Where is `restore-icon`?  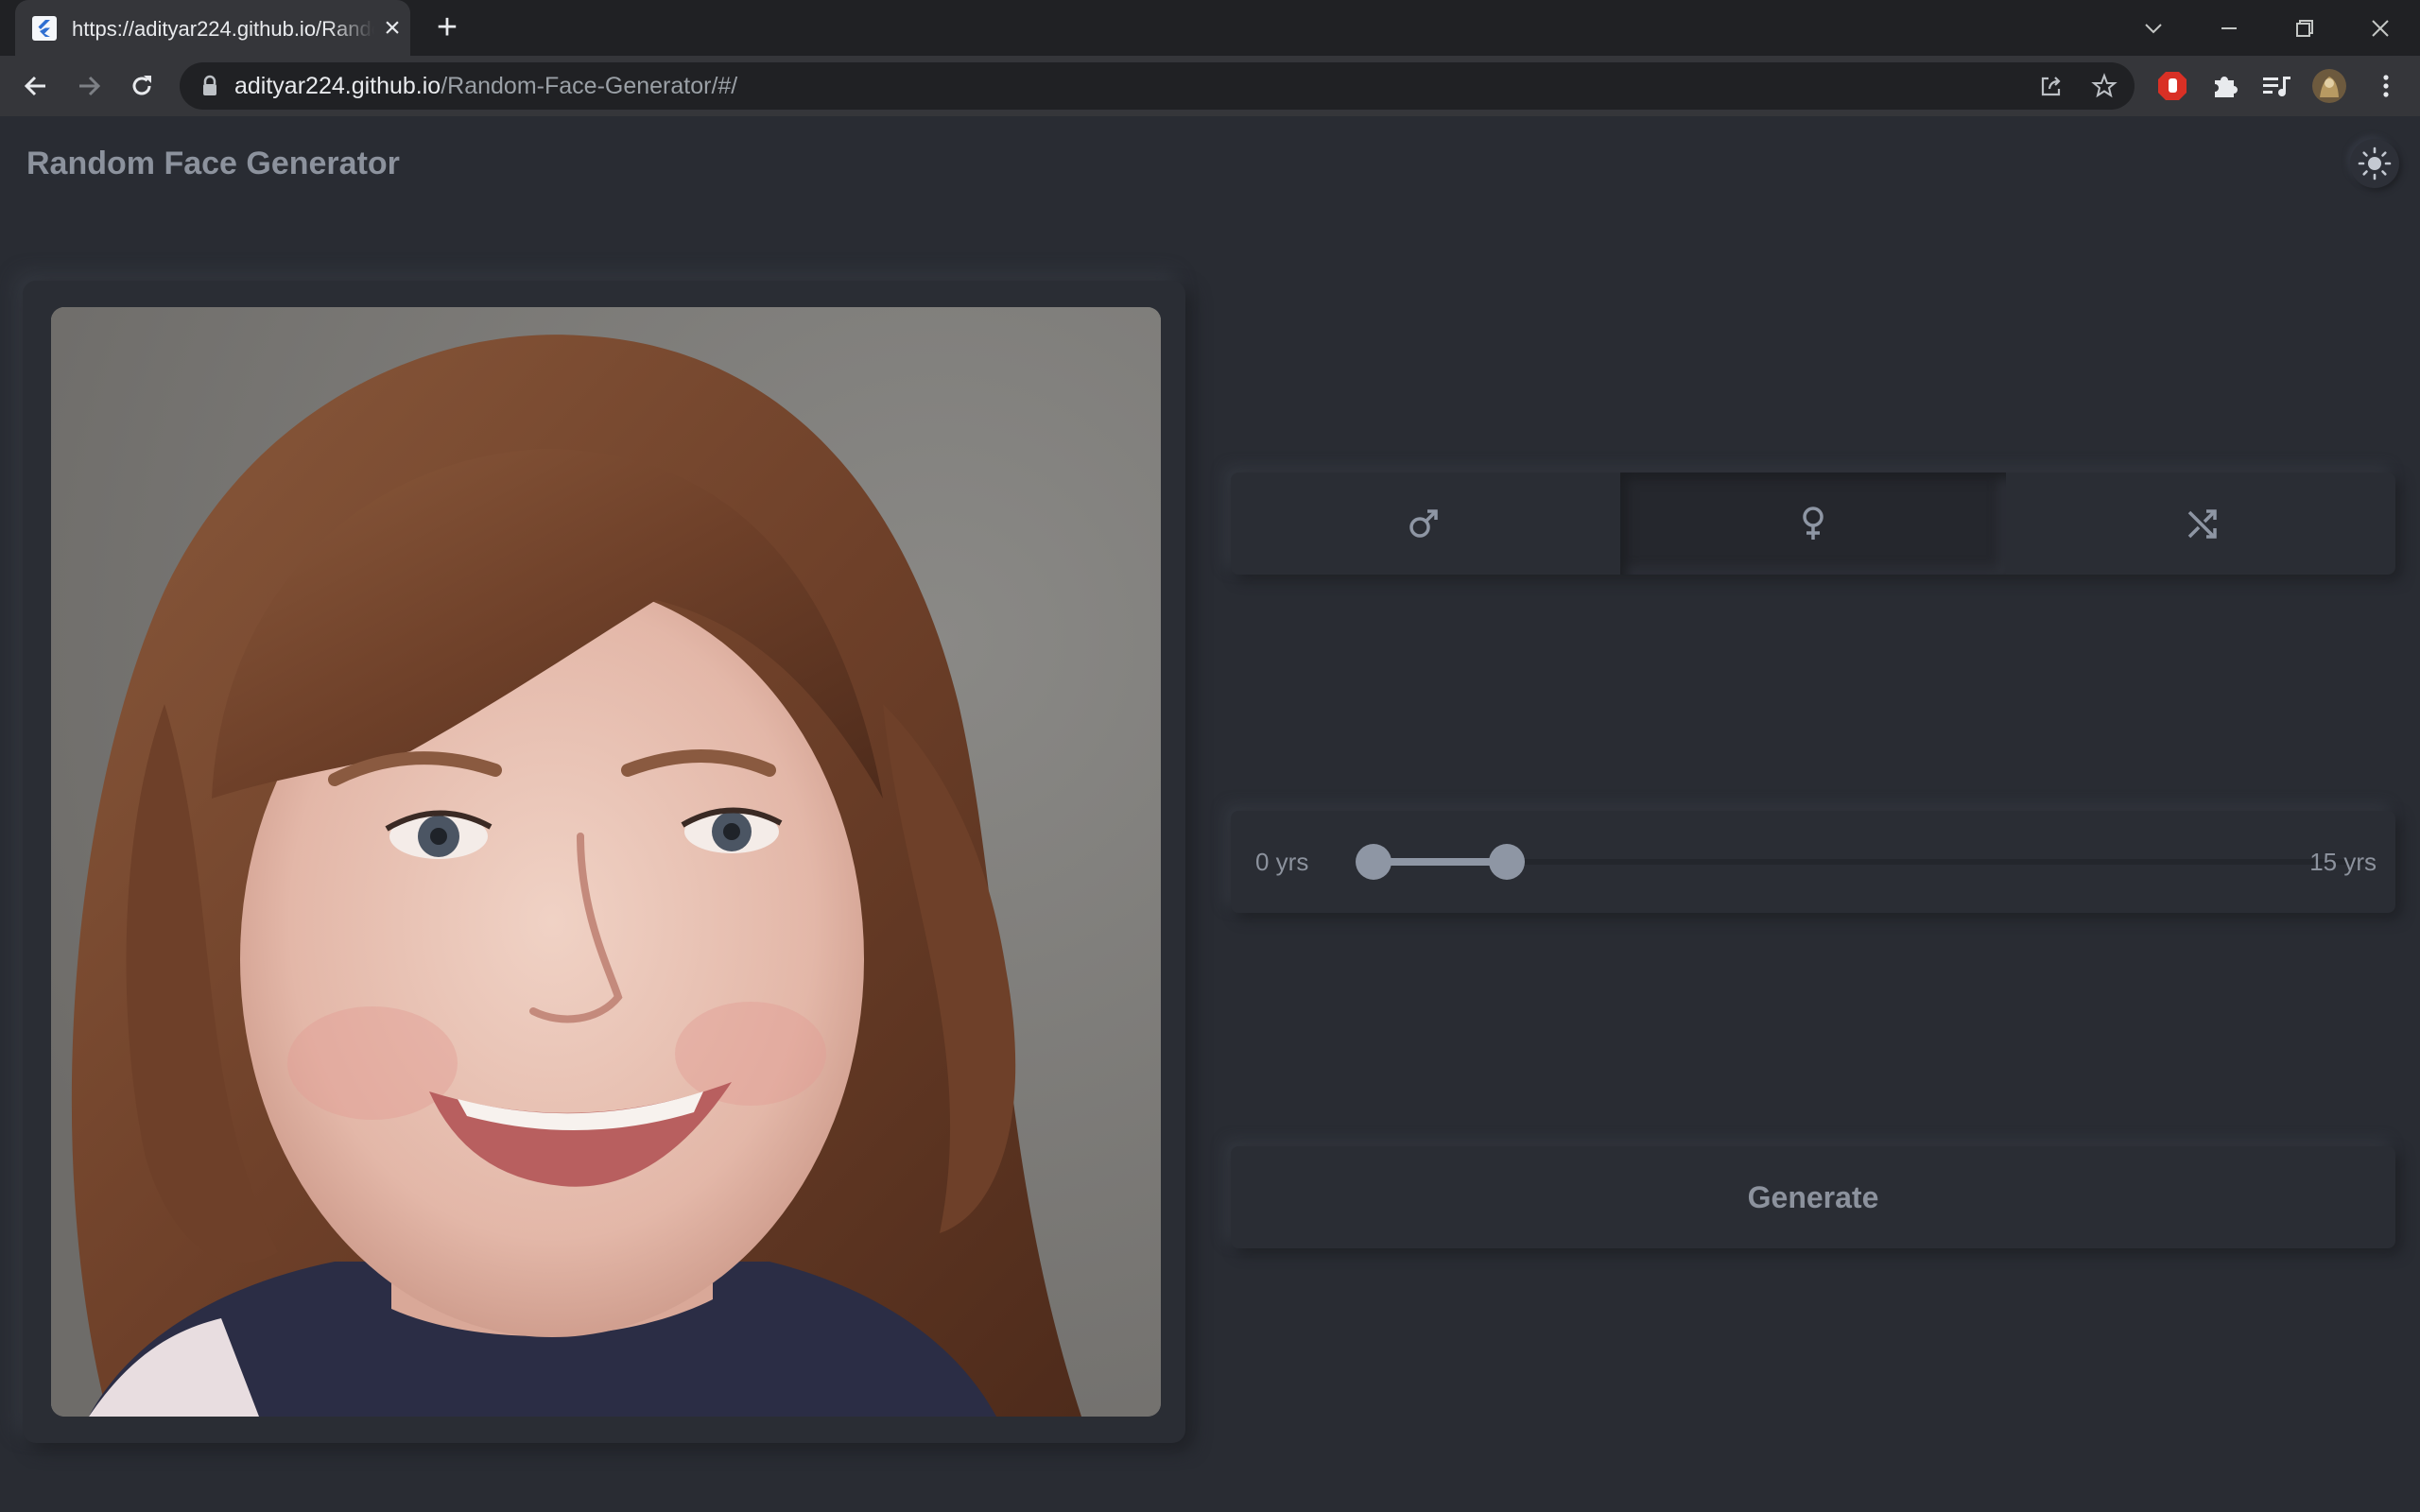
restore-icon is located at coordinates (2305, 28).